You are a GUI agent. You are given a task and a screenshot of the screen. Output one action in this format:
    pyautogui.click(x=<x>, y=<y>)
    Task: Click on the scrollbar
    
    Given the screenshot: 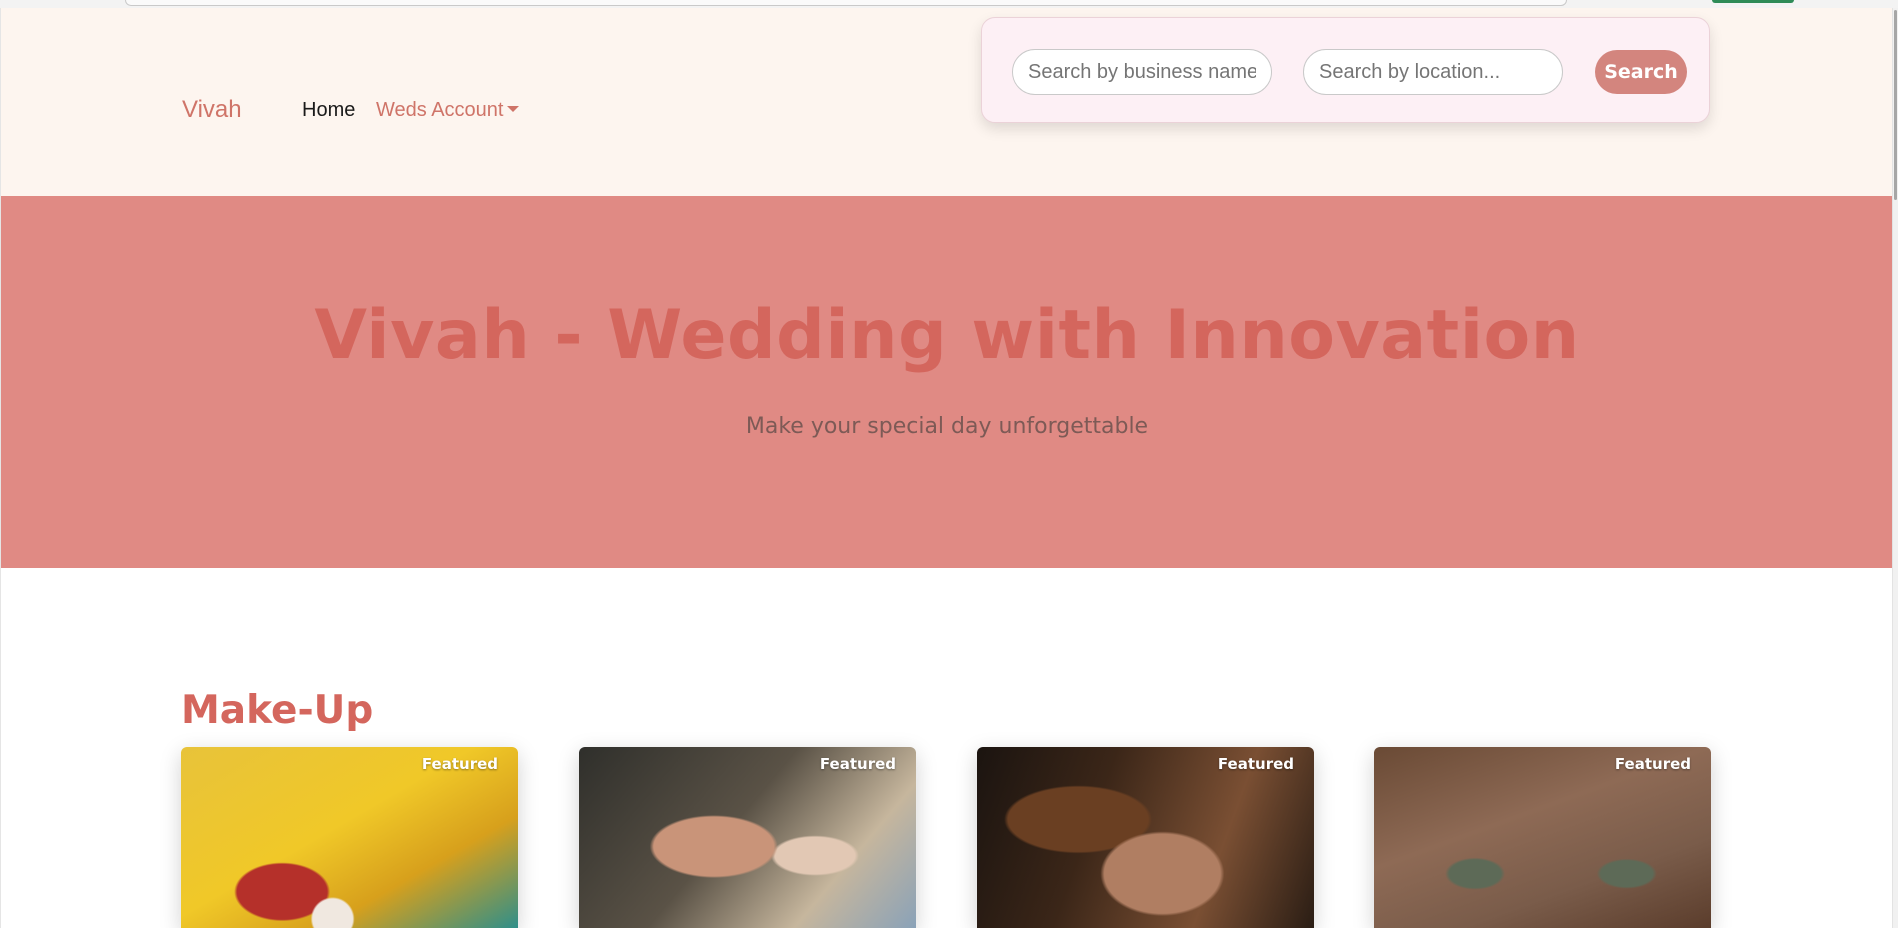 What is the action you would take?
    pyautogui.click(x=1895, y=468)
    